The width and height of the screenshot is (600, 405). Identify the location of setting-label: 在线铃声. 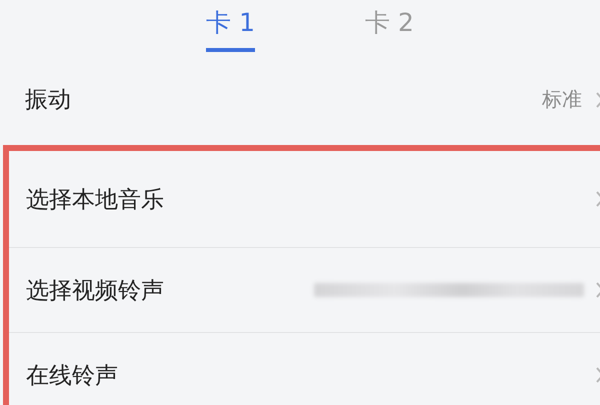
(311, 375).